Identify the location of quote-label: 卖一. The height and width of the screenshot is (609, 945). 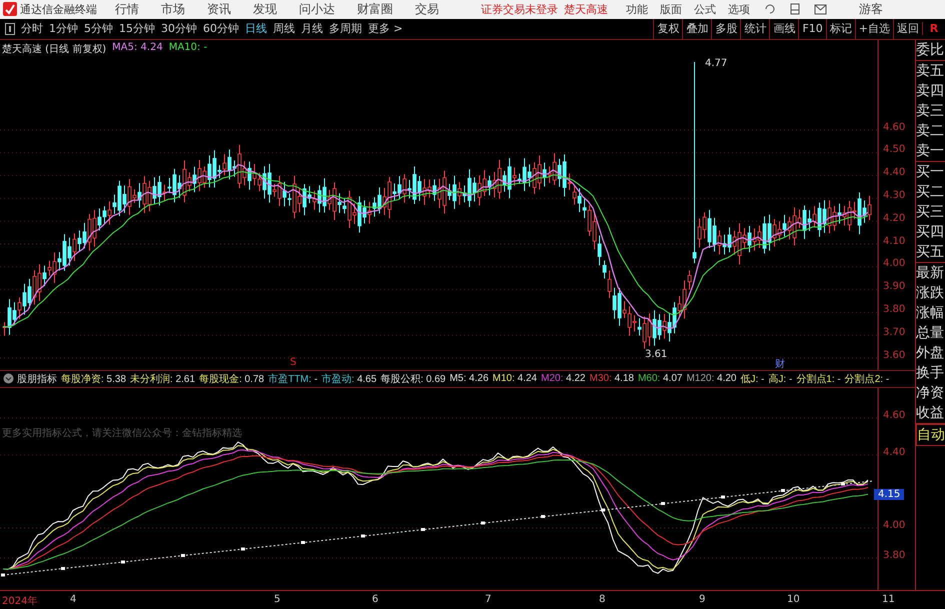
(930, 151).